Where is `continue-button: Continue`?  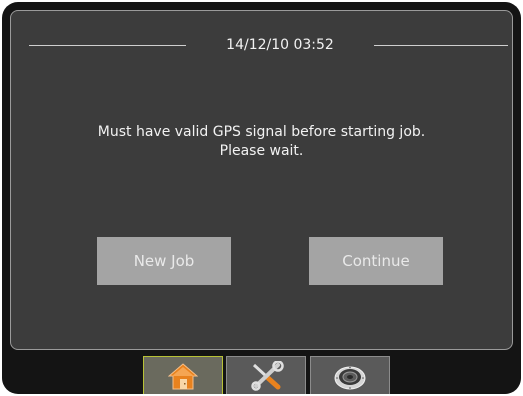
continue-button: Continue is located at coordinates (376, 261).